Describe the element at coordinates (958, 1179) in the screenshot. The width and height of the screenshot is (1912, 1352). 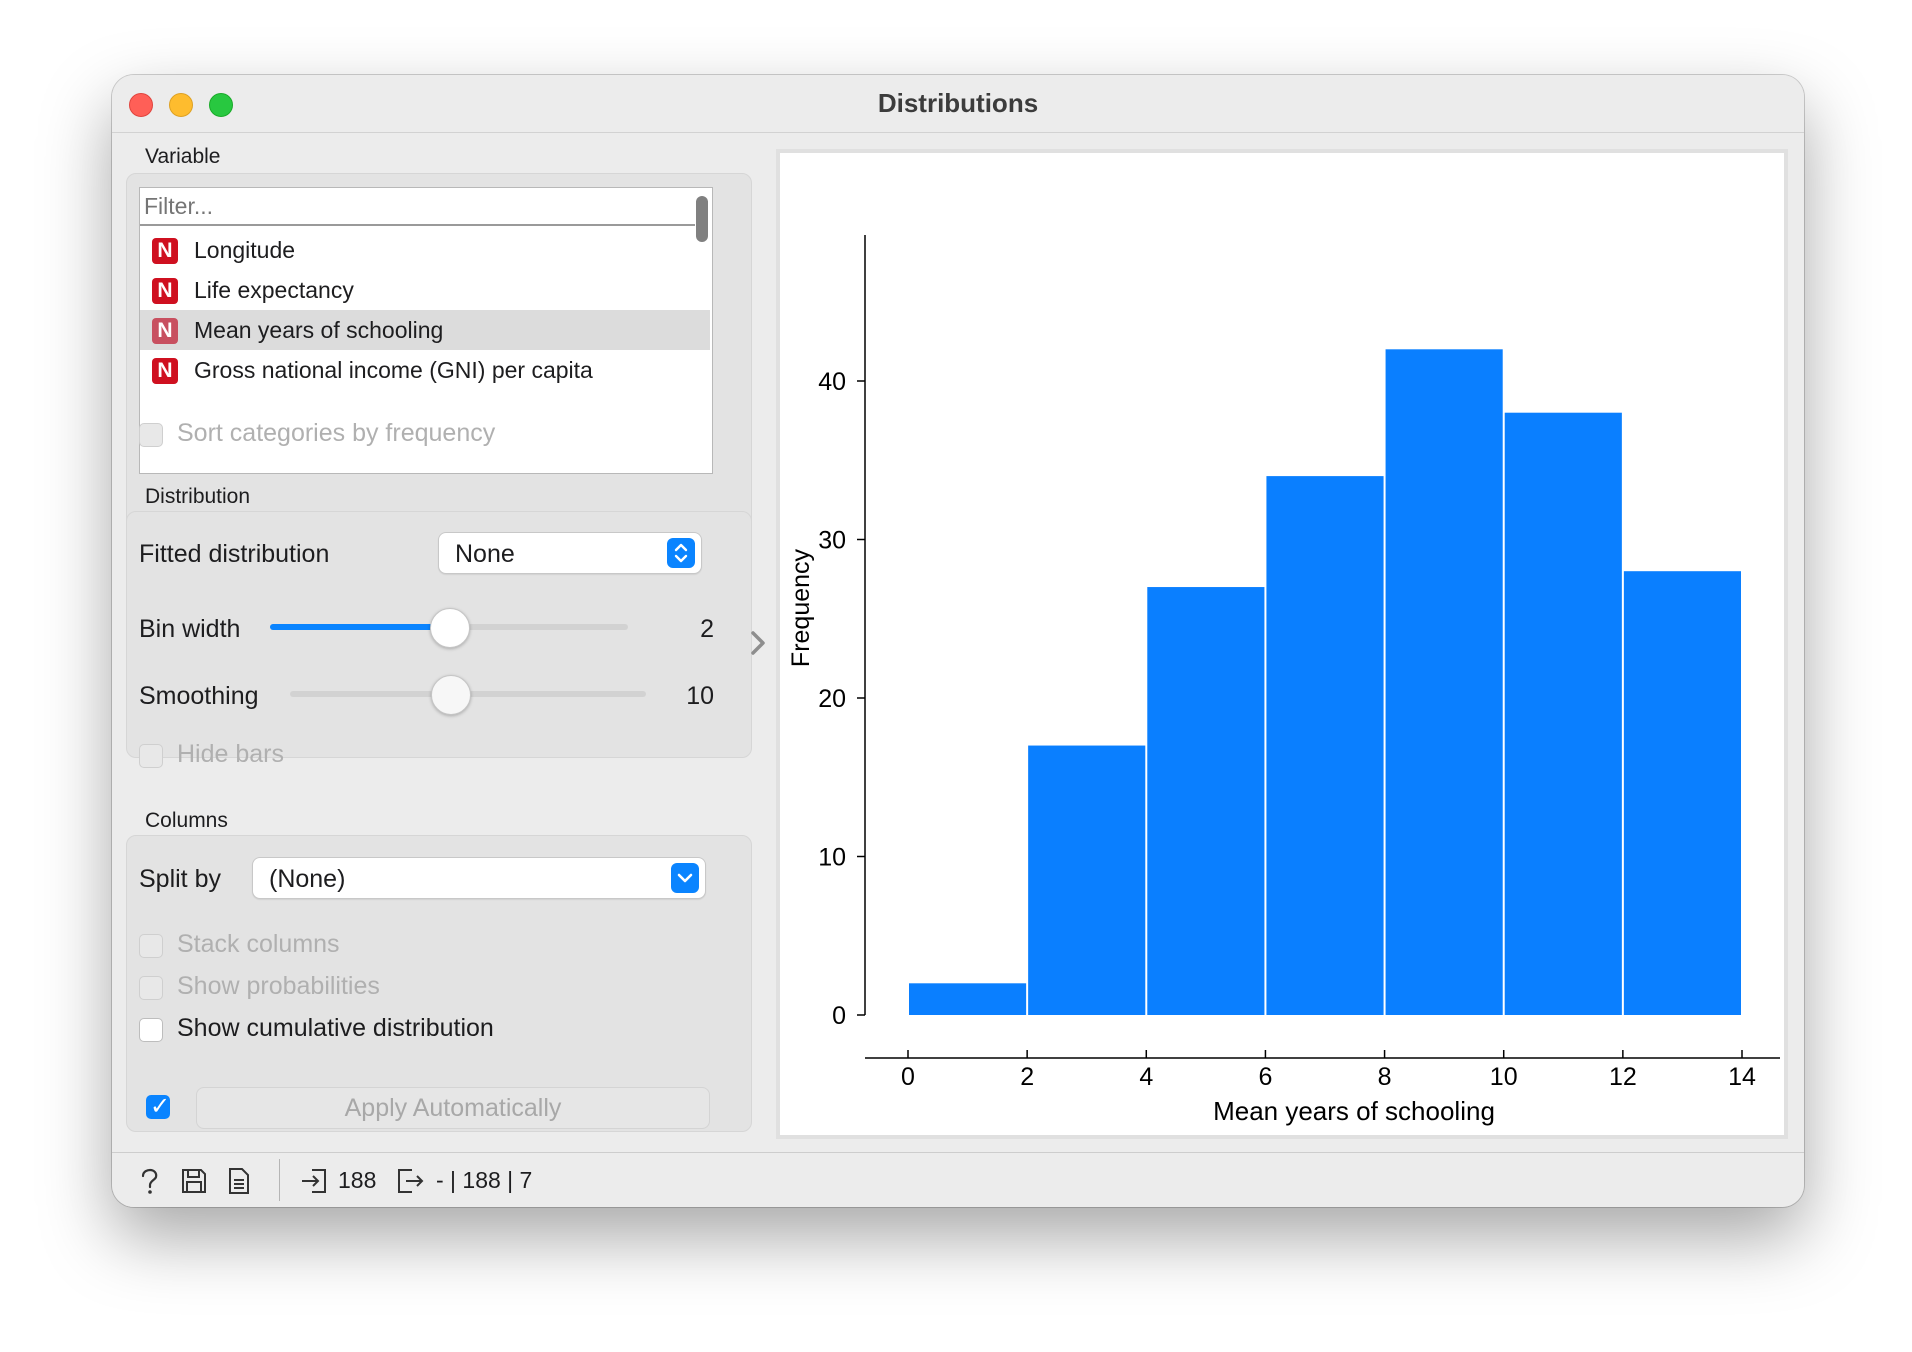
I see `status-bar: 188 - | 188 | 7` at that location.